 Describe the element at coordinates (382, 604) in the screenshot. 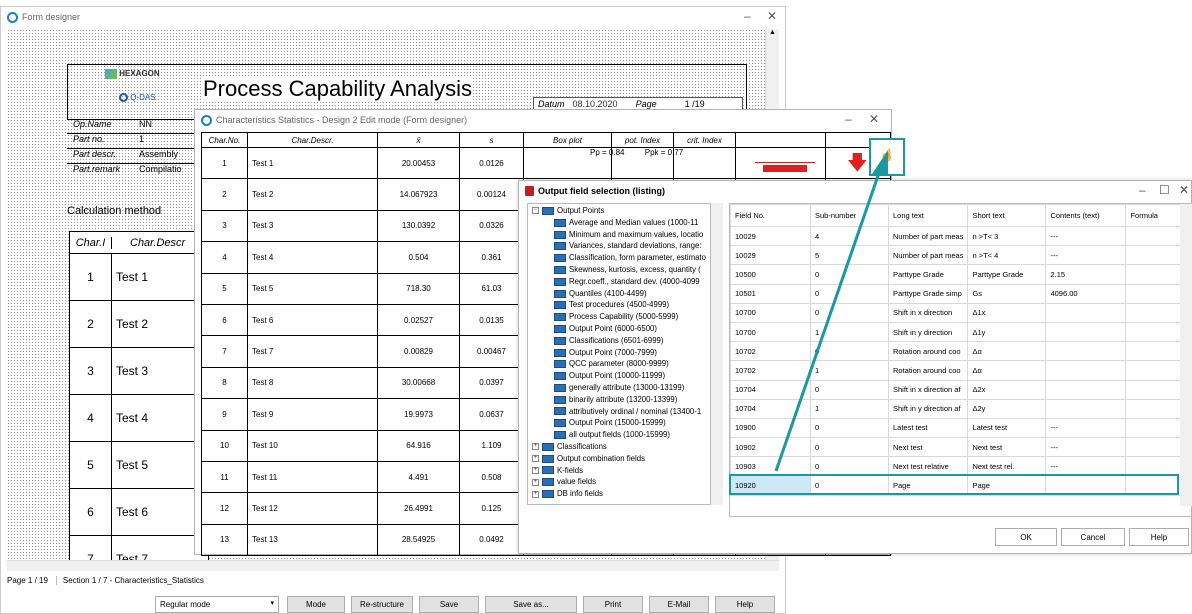

I see `restructure-button: Re-structure` at that location.